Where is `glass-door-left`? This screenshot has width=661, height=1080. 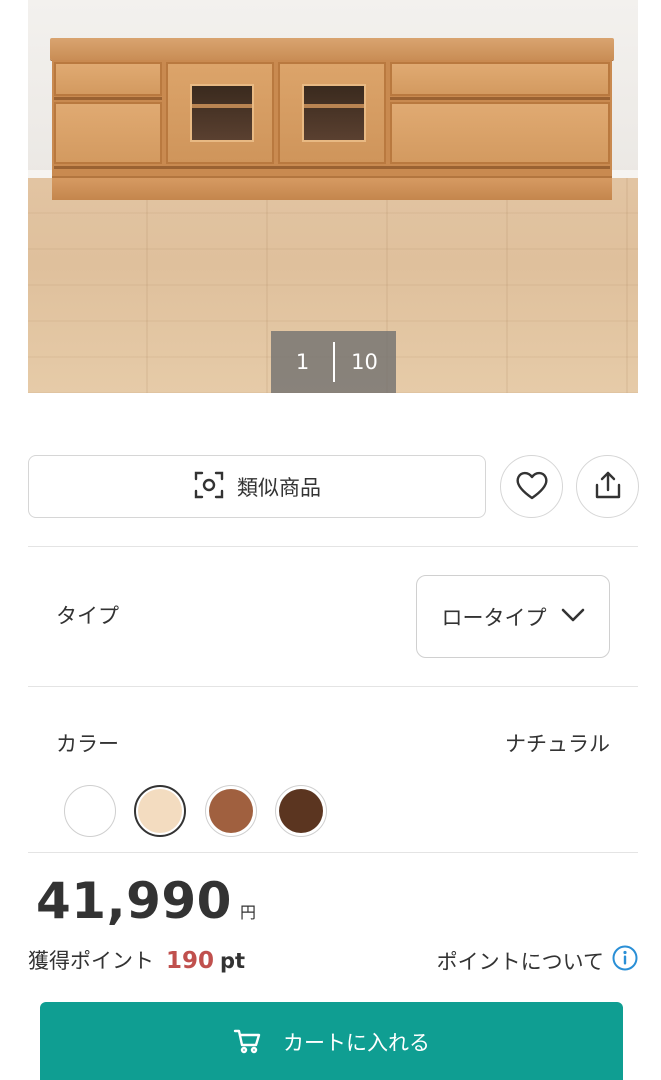 glass-door-left is located at coordinates (220, 113).